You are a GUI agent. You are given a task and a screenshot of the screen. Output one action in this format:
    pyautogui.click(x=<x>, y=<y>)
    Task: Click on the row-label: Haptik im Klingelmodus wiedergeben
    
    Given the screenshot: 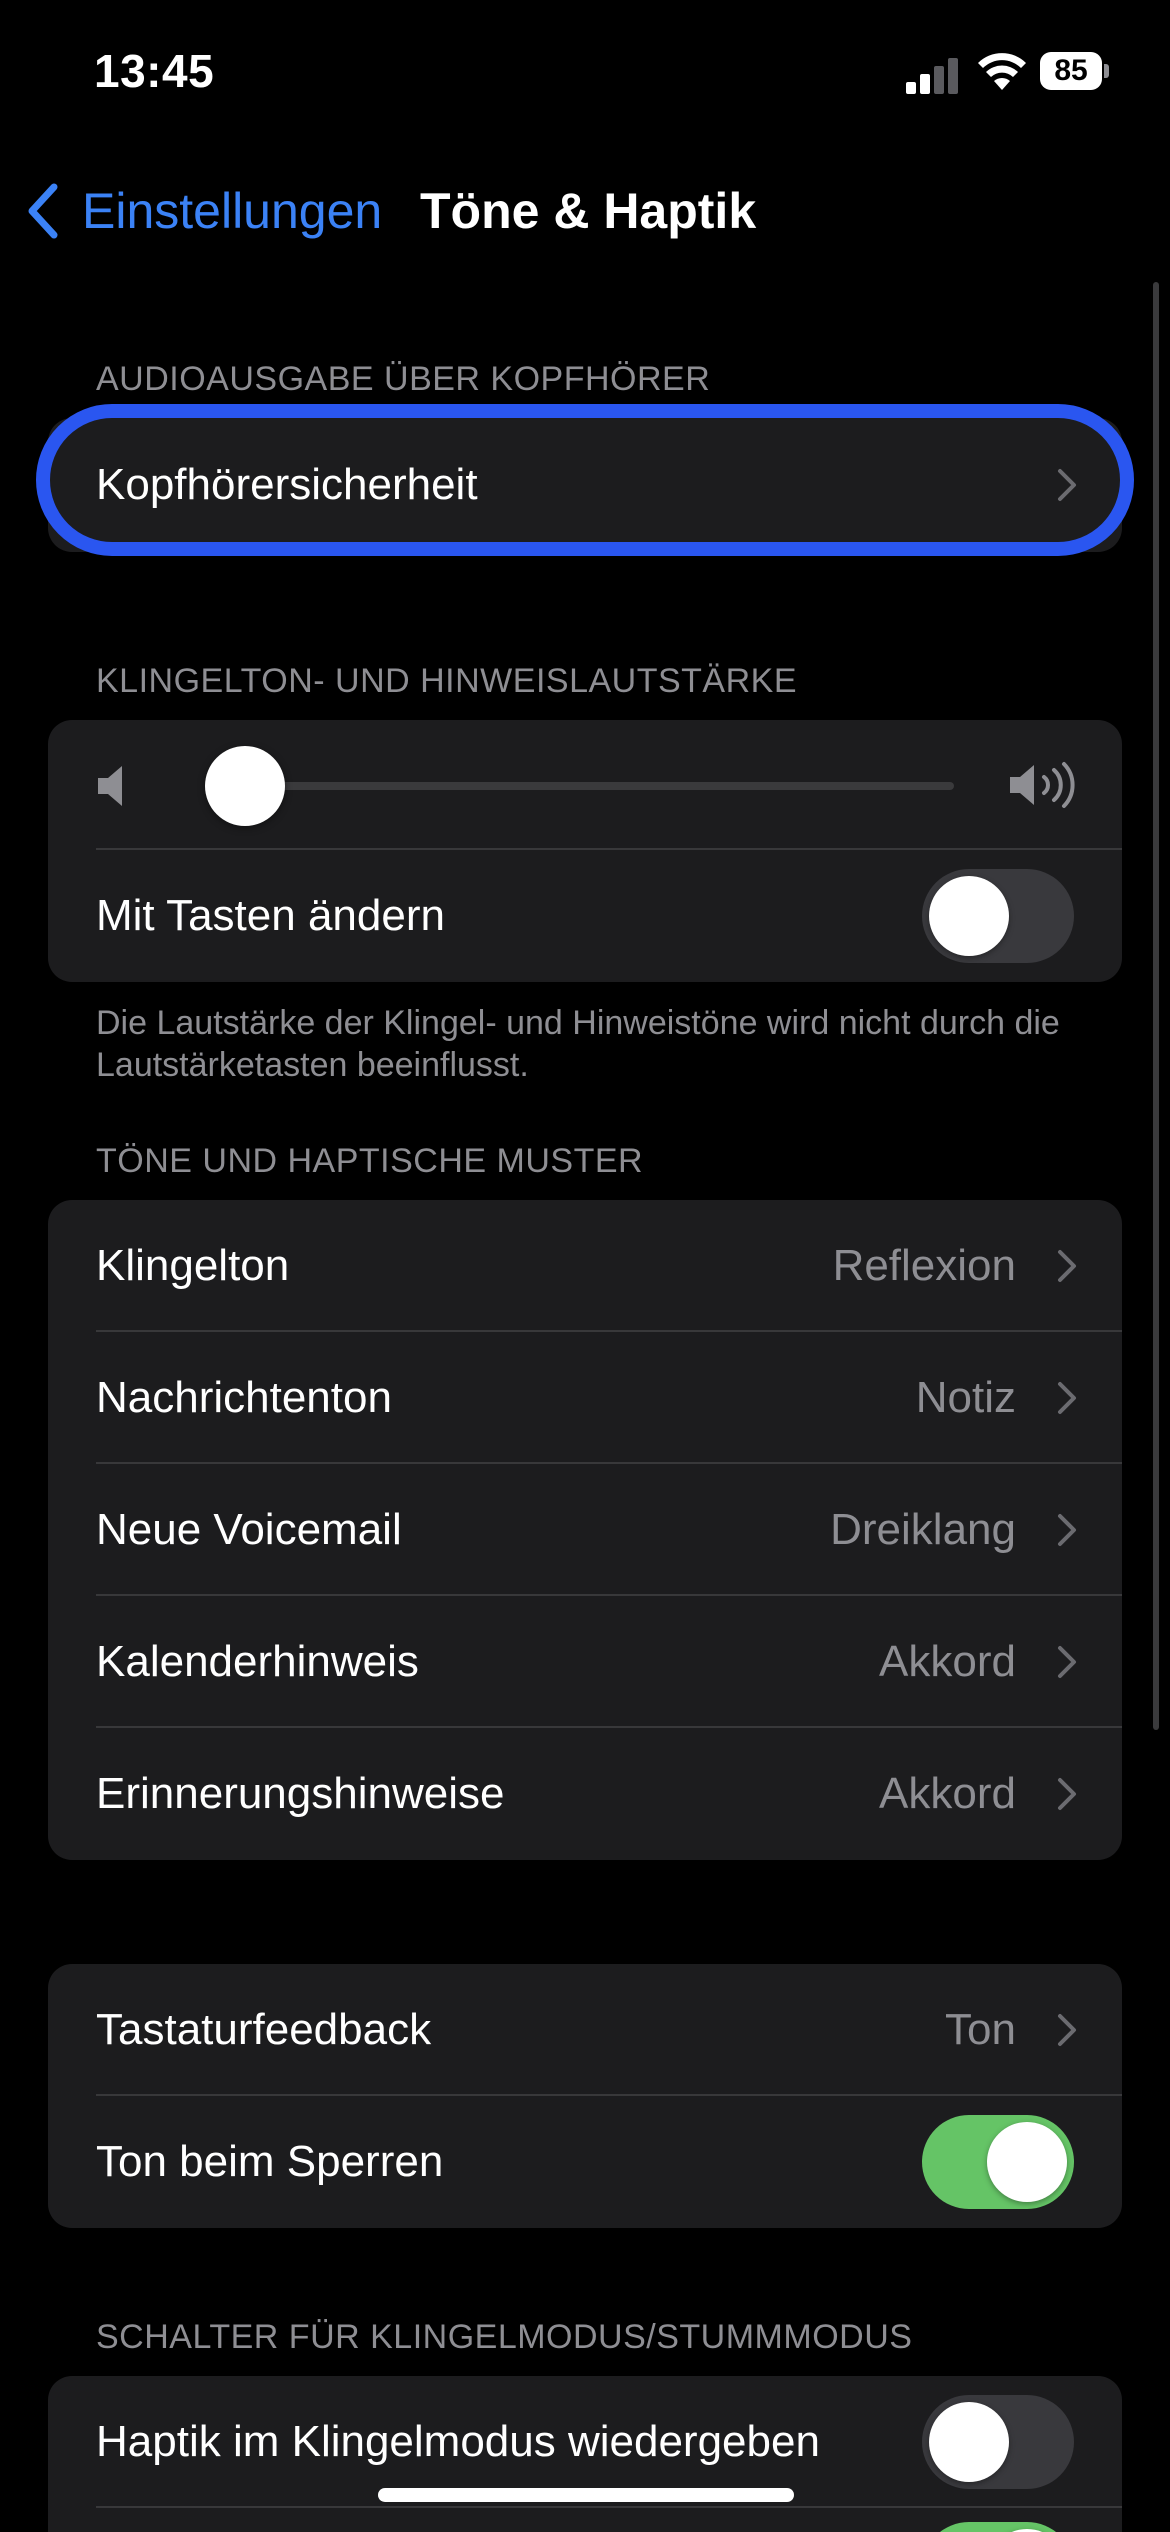 What is the action you would take?
    pyautogui.click(x=458, y=2441)
    